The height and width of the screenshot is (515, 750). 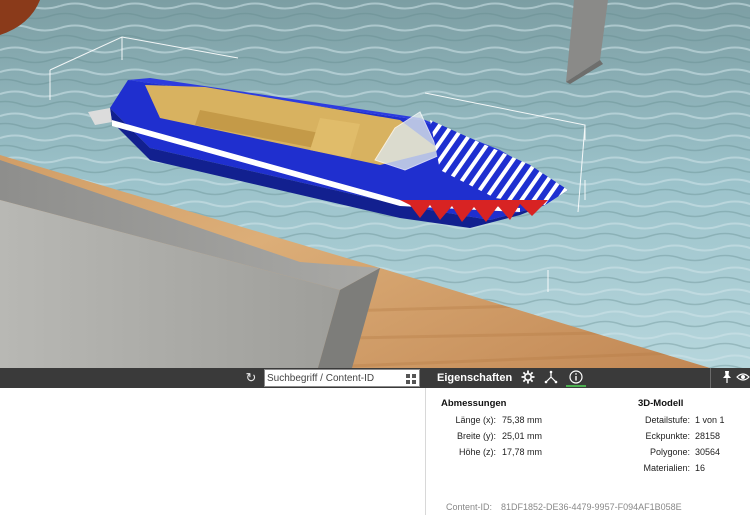 What do you see at coordinates (666, 468) in the screenshot?
I see `materials-label: Materialien:` at bounding box center [666, 468].